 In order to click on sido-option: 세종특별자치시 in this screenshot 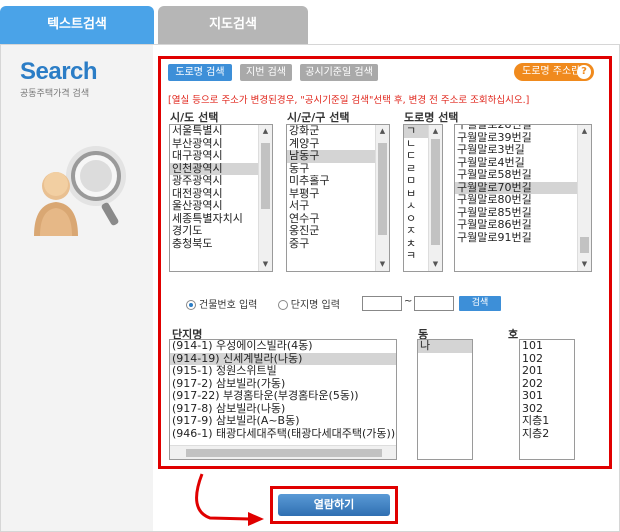, I will do `click(221, 219)`.